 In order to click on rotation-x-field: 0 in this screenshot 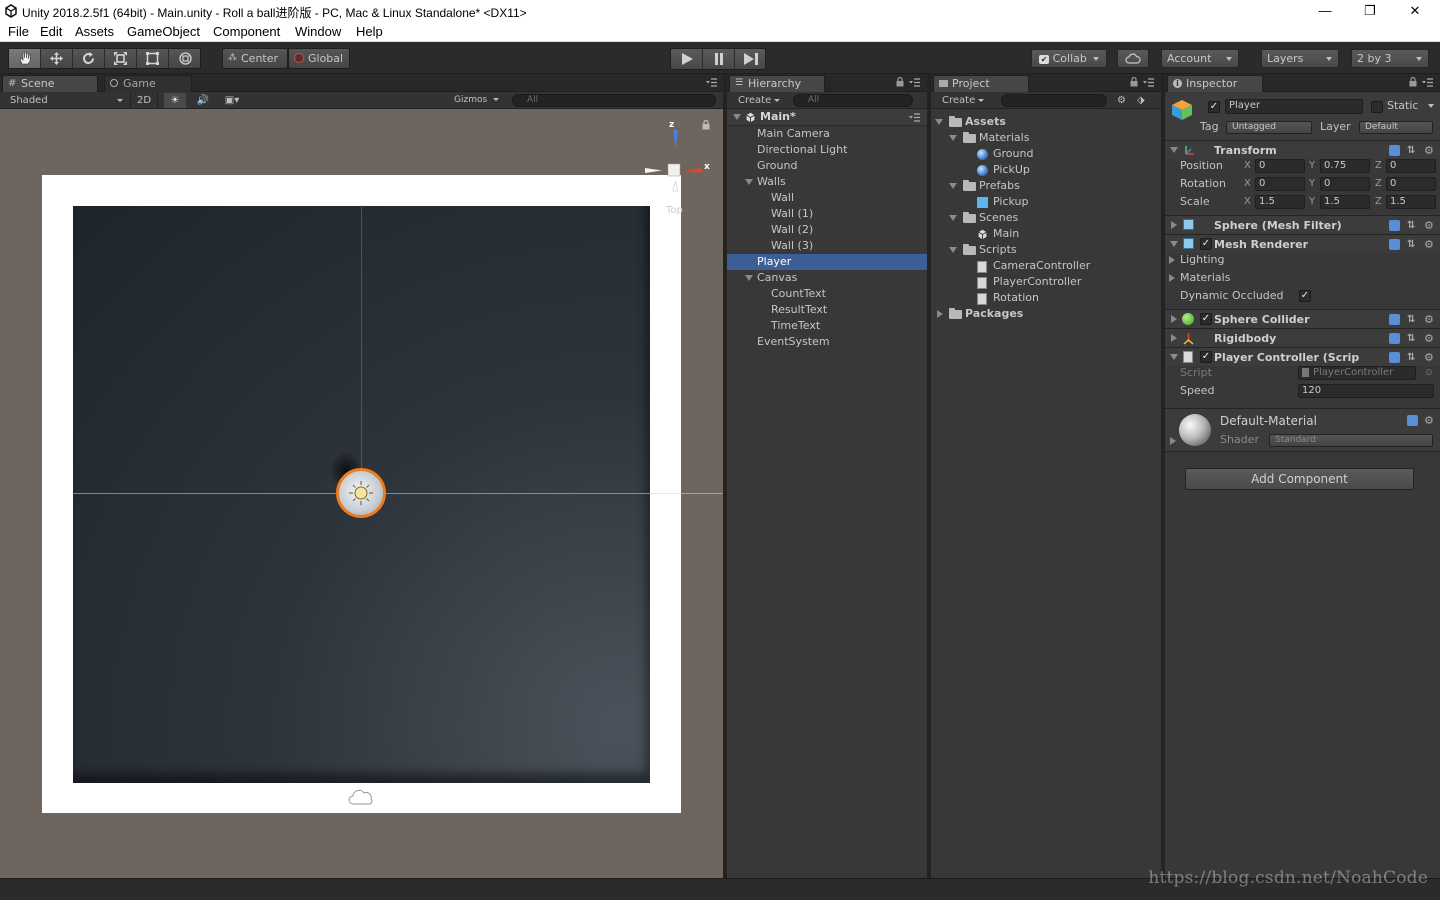, I will do `click(1280, 184)`.